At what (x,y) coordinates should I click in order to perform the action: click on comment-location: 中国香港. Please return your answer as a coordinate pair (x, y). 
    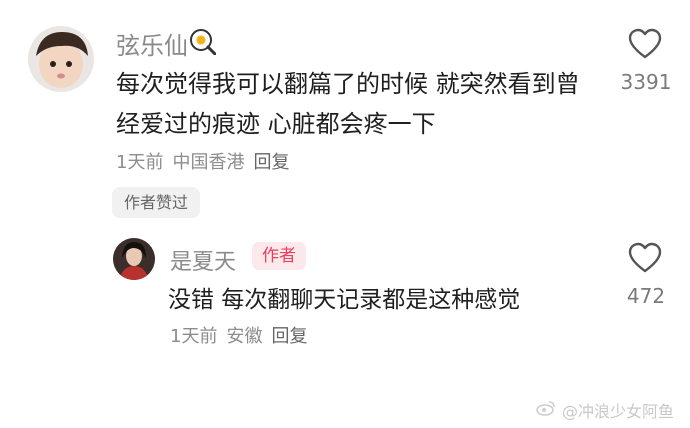
    Looking at the image, I should click on (208, 162).